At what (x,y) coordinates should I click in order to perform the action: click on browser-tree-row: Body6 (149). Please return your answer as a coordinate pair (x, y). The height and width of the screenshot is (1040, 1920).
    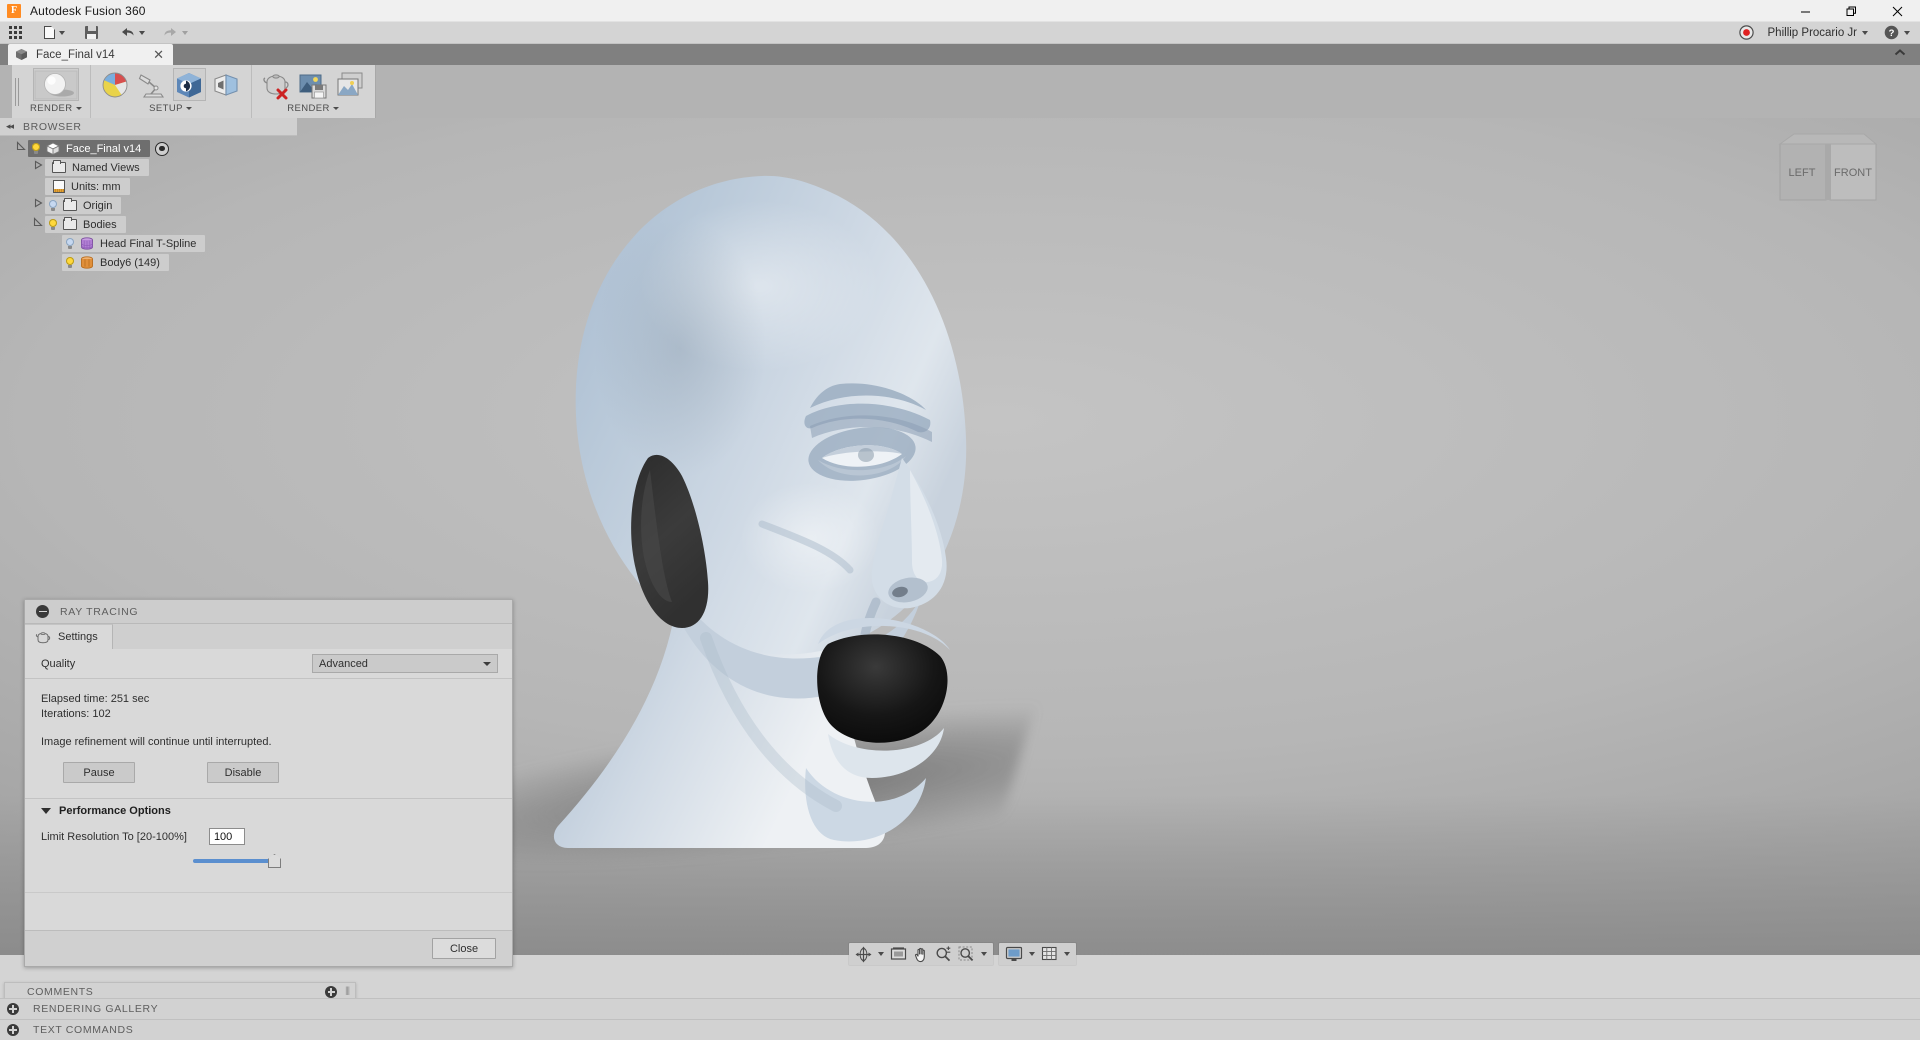
    Looking at the image, I should click on (115, 262).